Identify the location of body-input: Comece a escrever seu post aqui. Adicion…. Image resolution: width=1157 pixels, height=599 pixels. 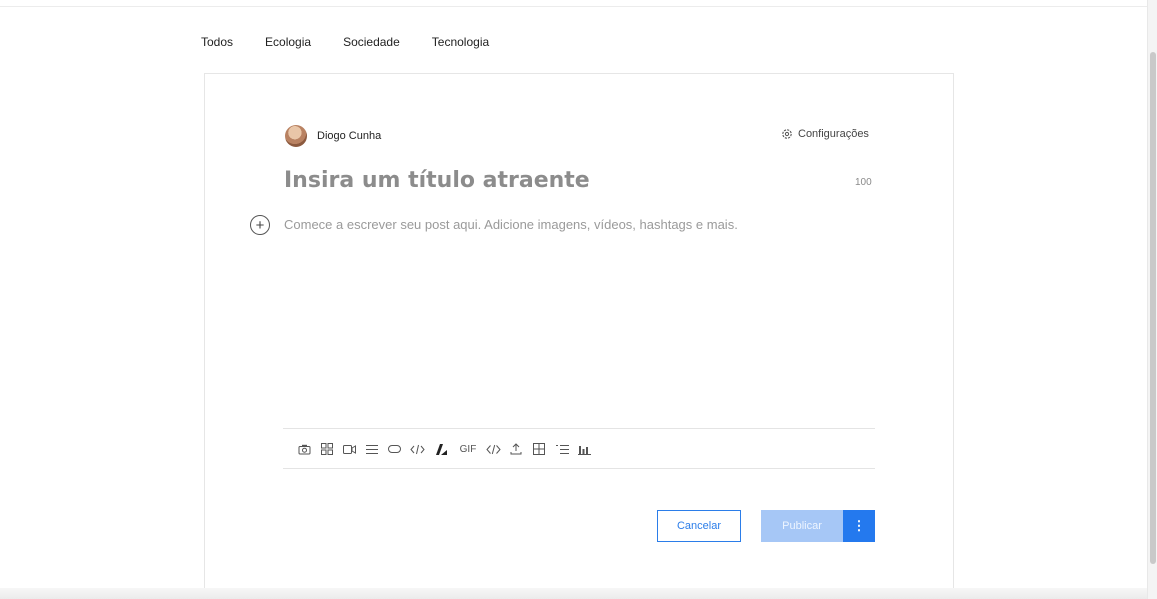
(511, 224).